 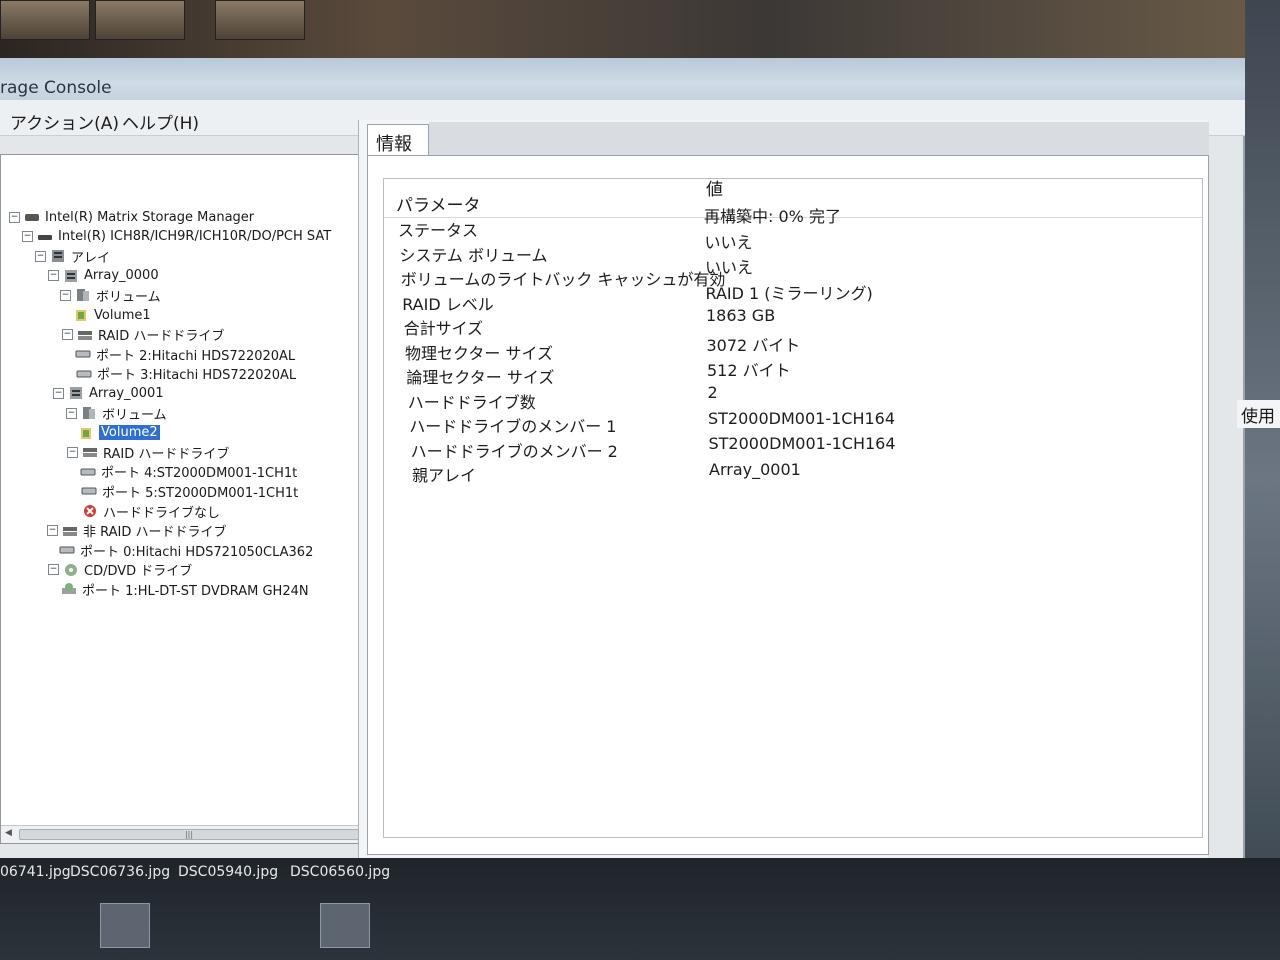 I want to click on tree-item: − CD/DVD ドライブ, so click(x=120, y=570).